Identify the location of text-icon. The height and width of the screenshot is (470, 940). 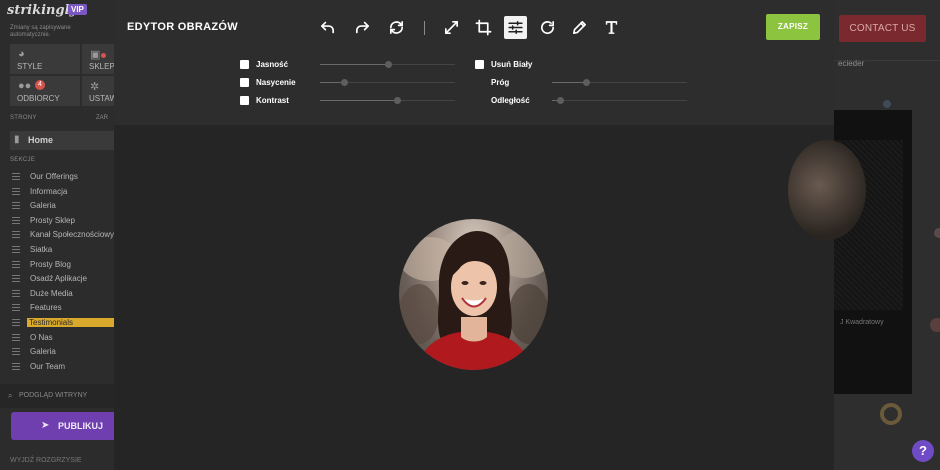
(611, 27).